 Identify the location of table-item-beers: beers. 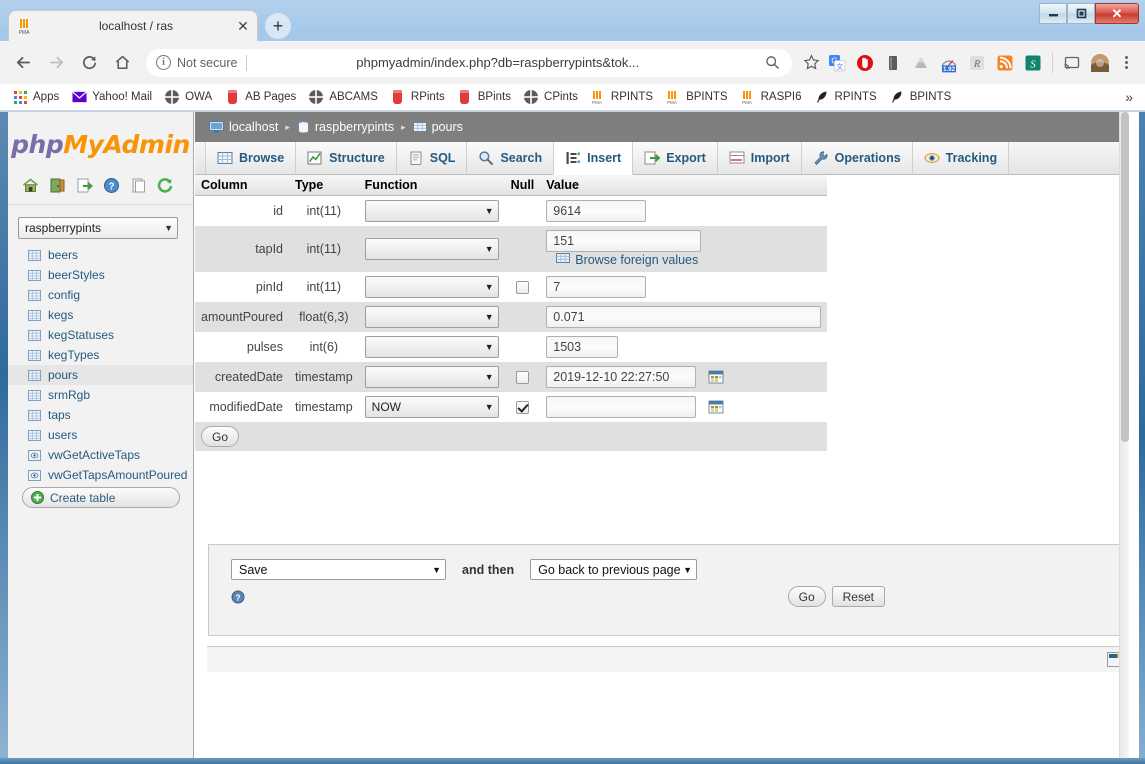
(100, 255).